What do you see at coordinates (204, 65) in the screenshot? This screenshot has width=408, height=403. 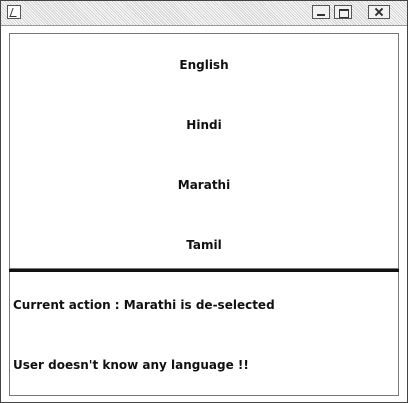 I see `language-item-english: English` at bounding box center [204, 65].